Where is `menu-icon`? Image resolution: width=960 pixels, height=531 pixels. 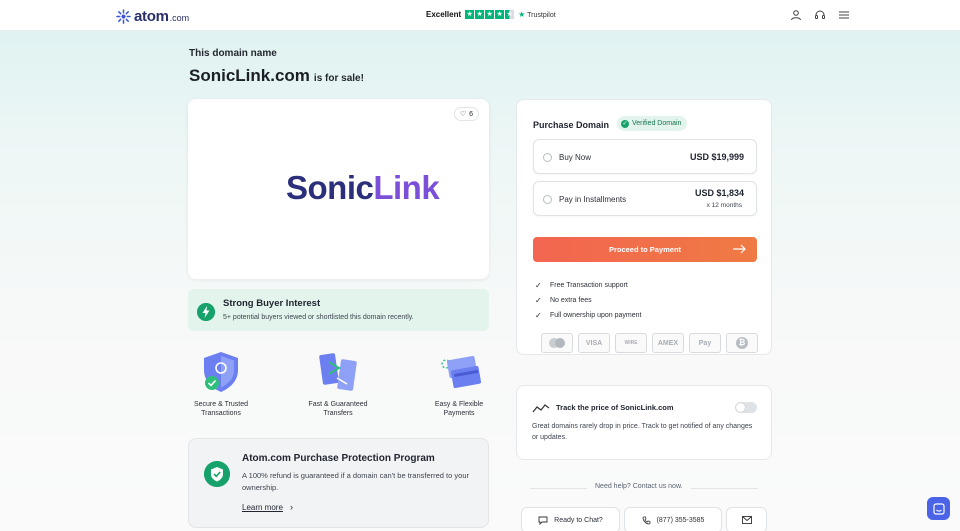 menu-icon is located at coordinates (844, 15).